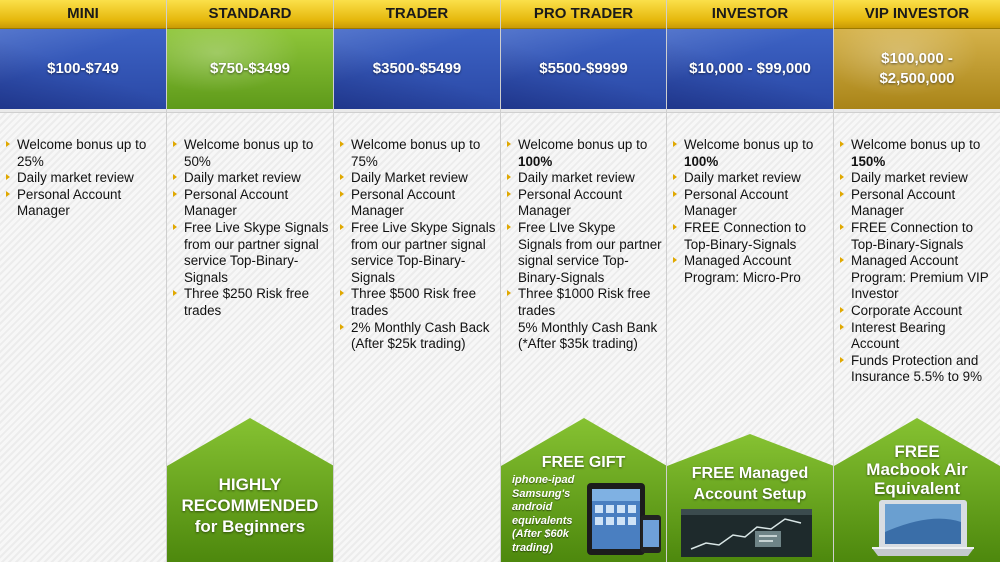  Describe the element at coordinates (418, 302) in the screenshot. I see `feature-item: Three $500 Risk free trades` at that location.